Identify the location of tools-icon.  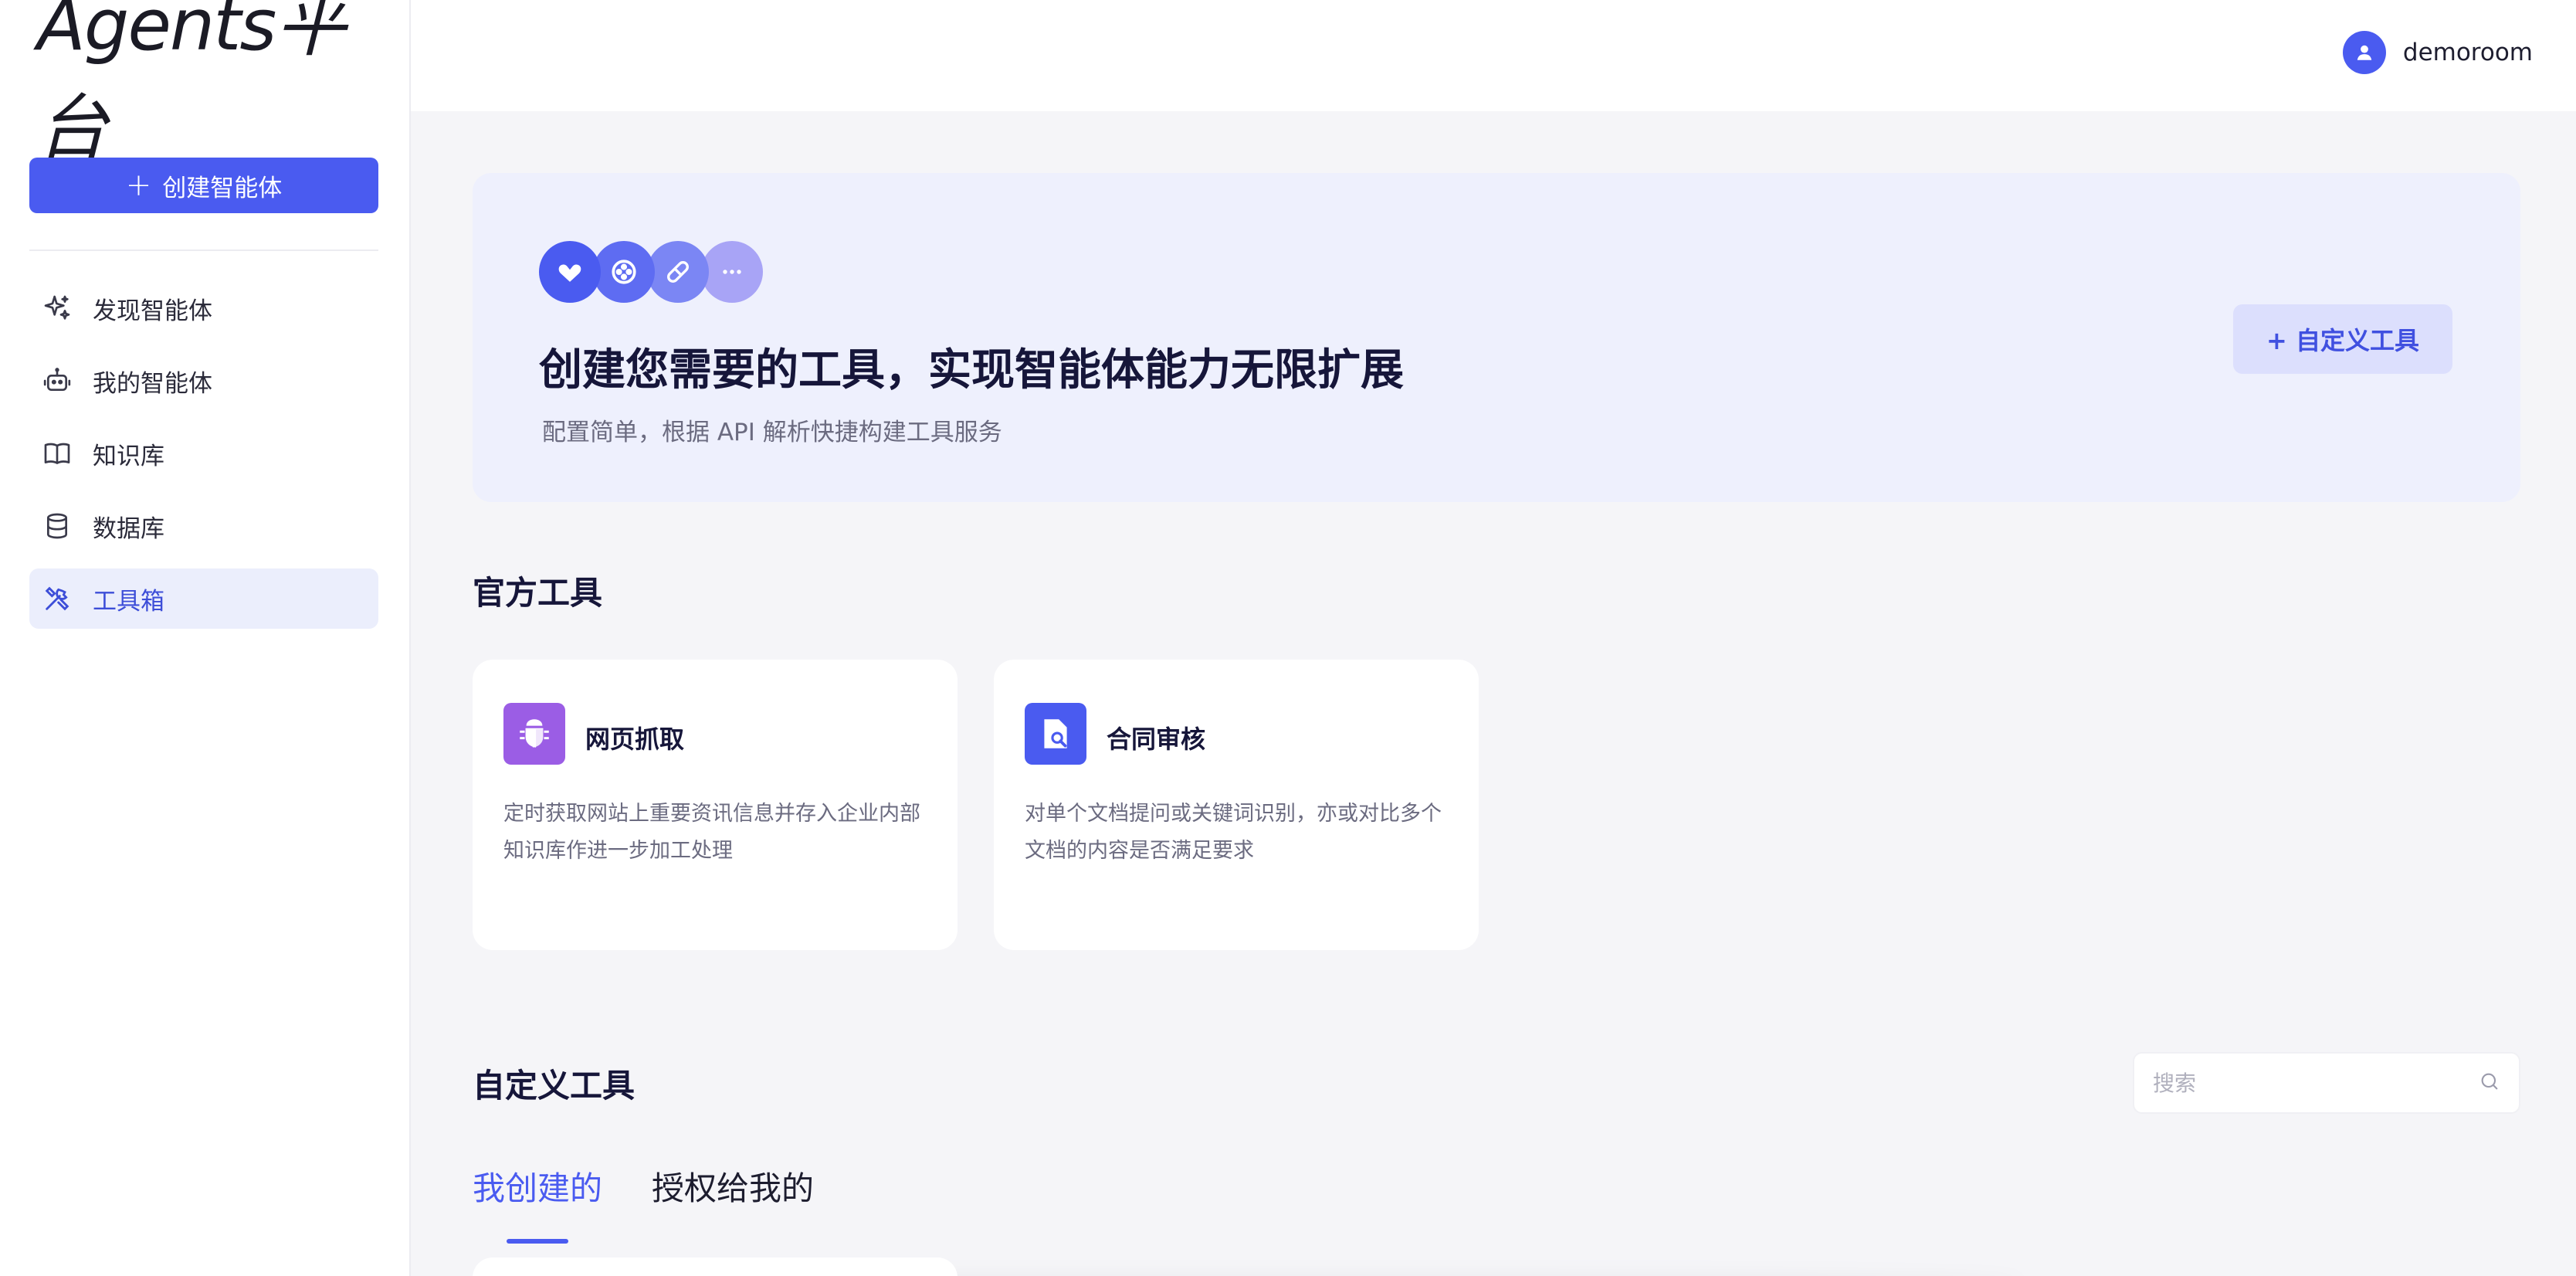
(57, 598).